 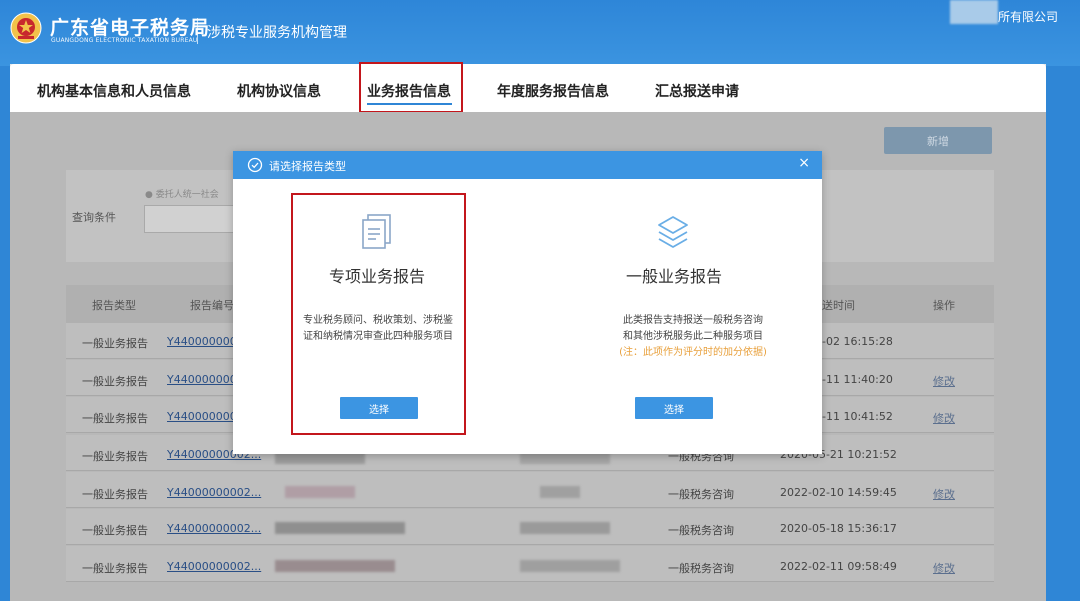 I want to click on header-divider, so click(x=197, y=31).